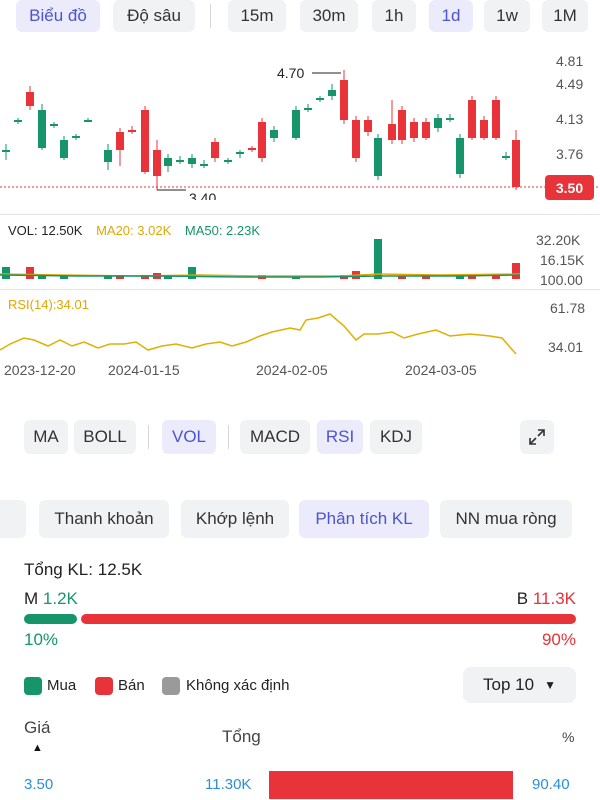  Describe the element at coordinates (62, 685) in the screenshot. I see `buy-legend-label: Mua` at that location.